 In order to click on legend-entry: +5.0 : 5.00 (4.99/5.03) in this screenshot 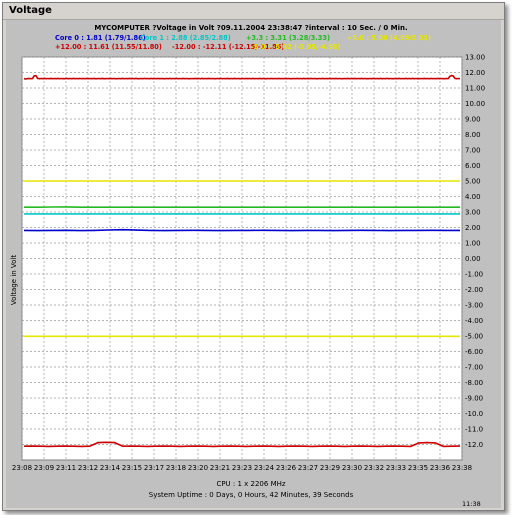, I will do `click(389, 38)`.